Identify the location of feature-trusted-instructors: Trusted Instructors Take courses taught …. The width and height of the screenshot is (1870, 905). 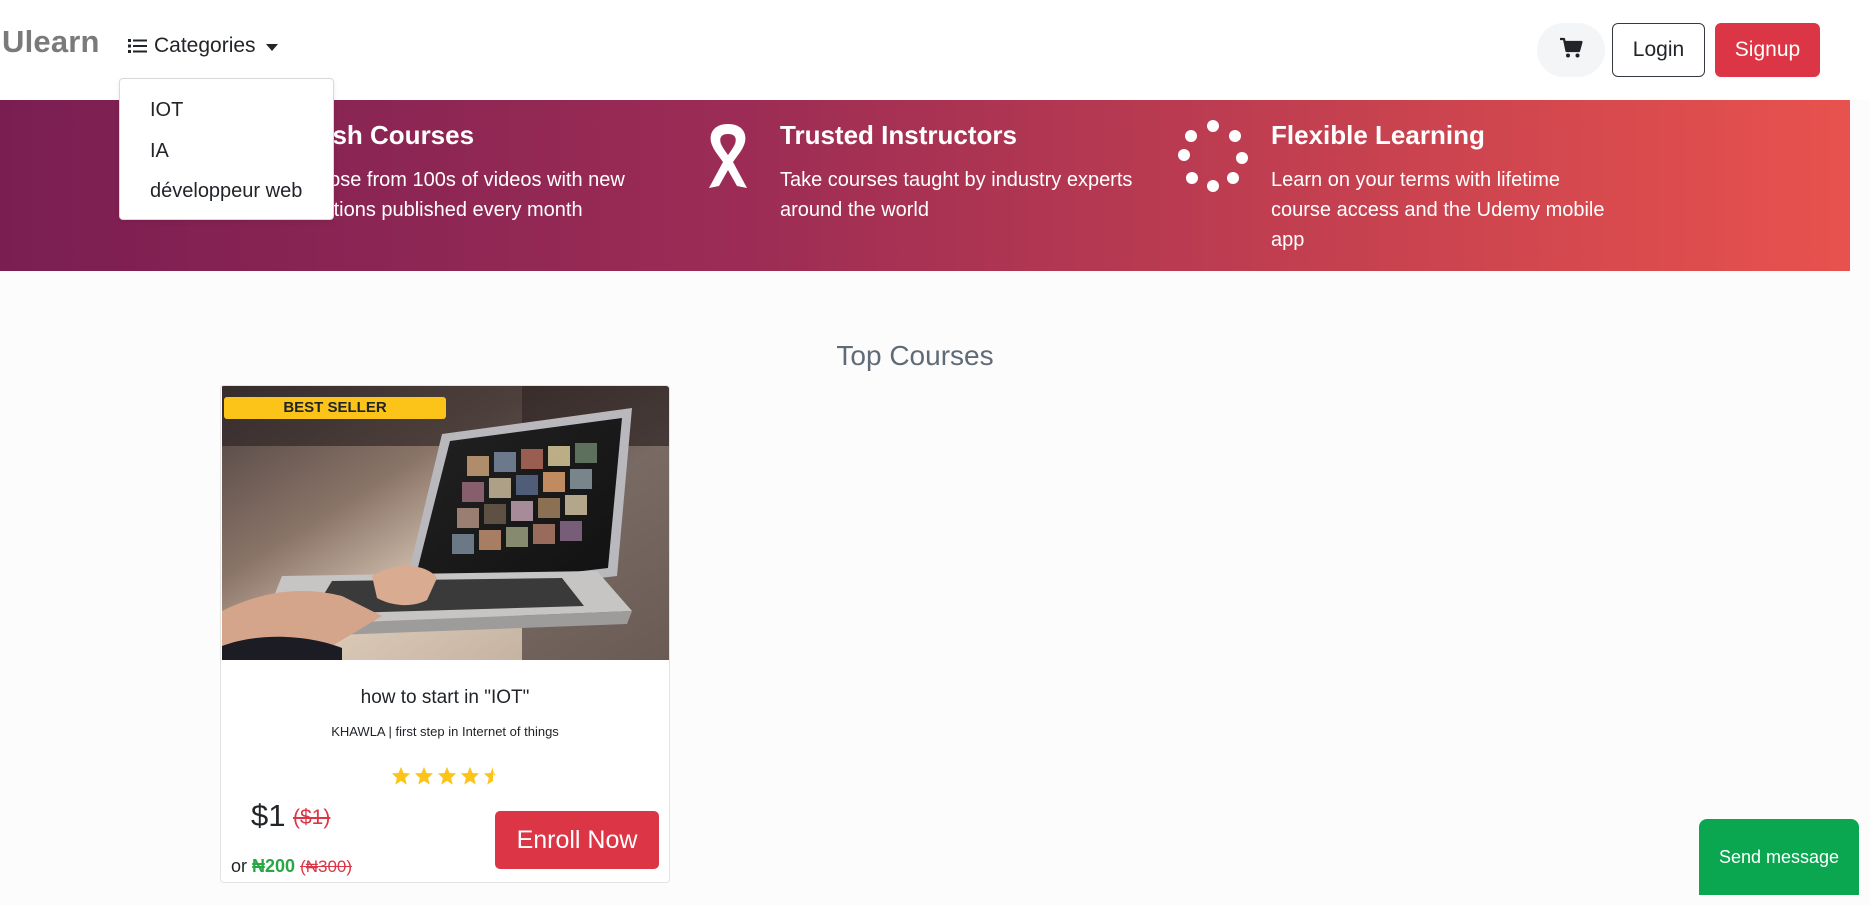
(956, 172).